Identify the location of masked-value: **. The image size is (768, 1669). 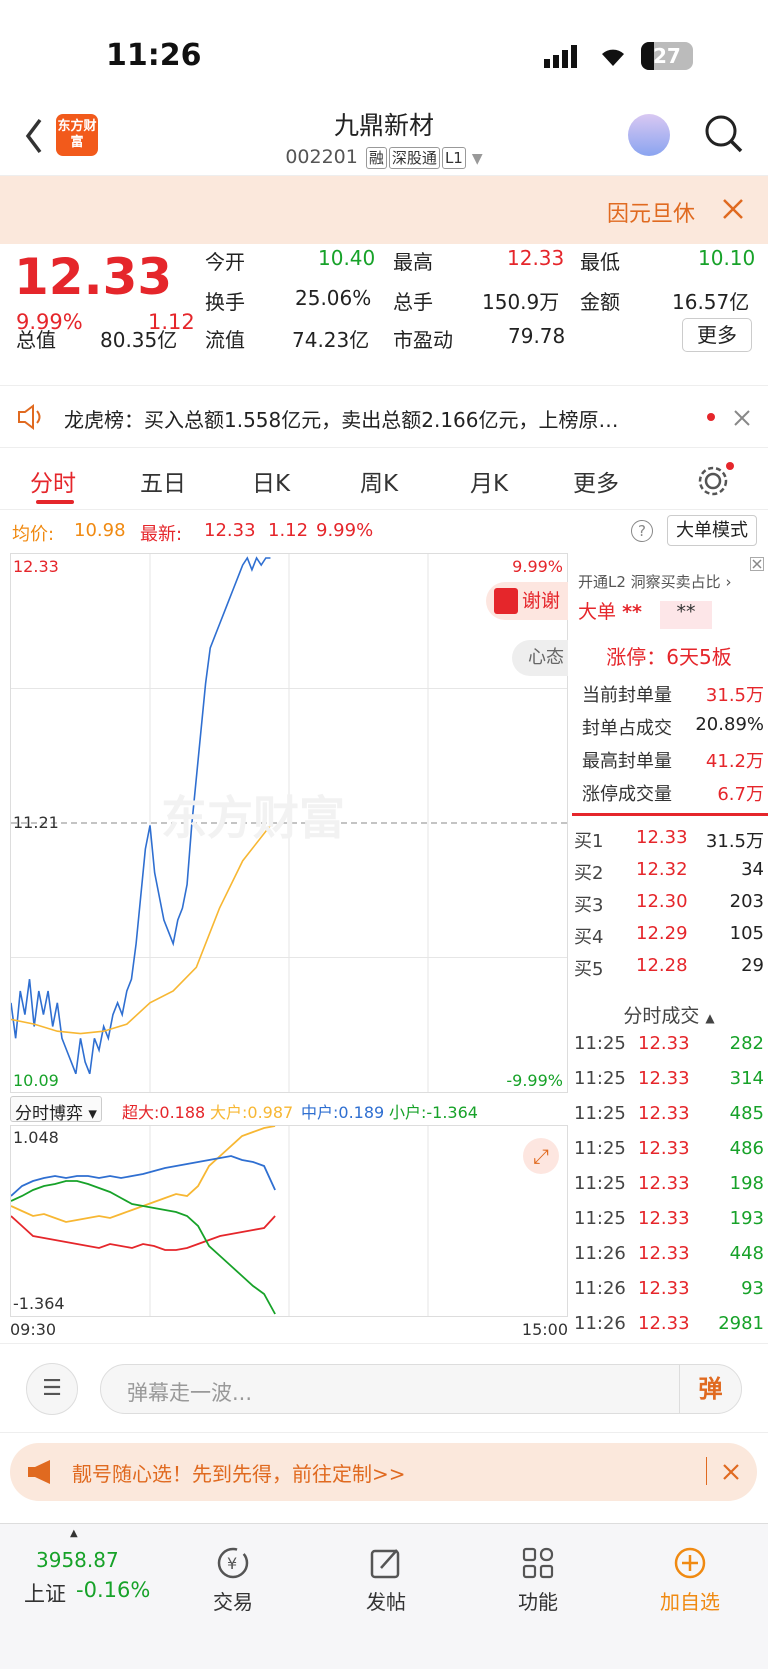
(685, 615).